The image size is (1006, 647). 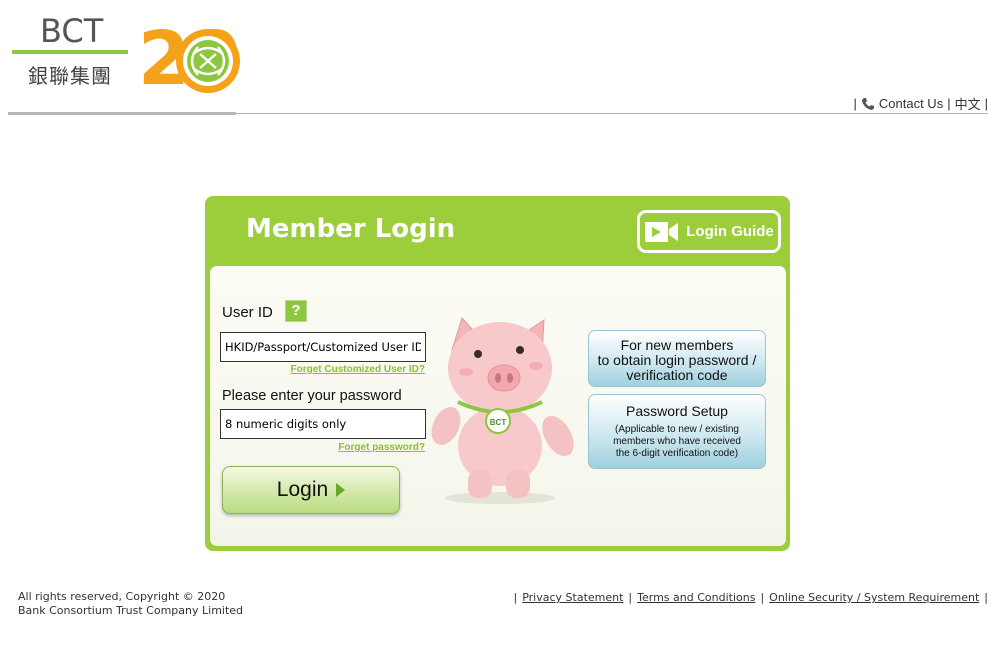 I want to click on new-members-line-1: For new members, so click(x=677, y=345).